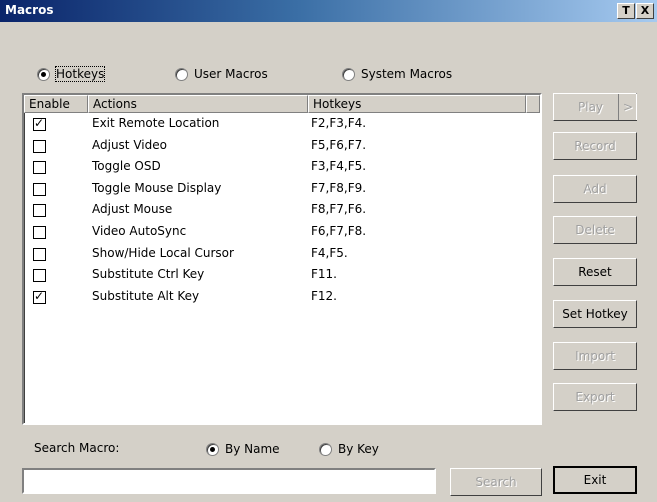  I want to click on export-button: Export, so click(595, 397).